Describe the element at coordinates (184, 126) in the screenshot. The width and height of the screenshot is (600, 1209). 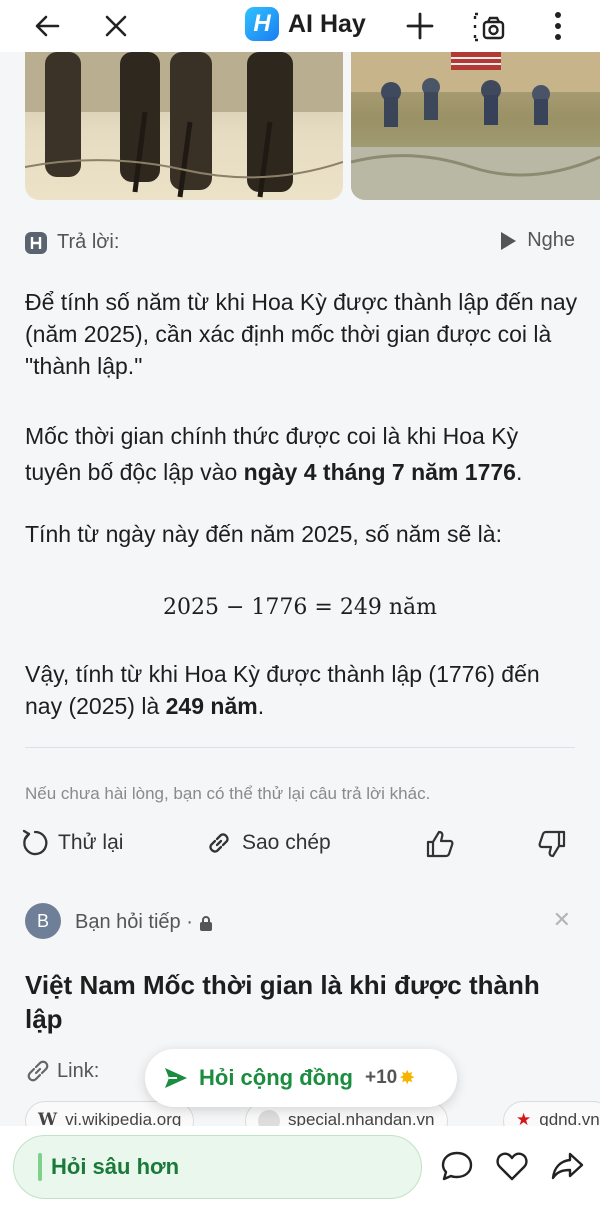
I see `historical-engraving-image` at that location.